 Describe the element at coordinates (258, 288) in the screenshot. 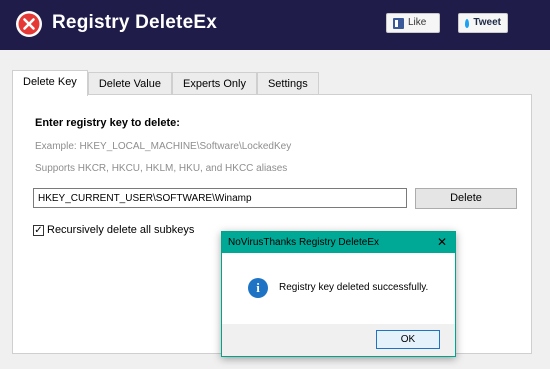

I see `info-icon: i` at that location.